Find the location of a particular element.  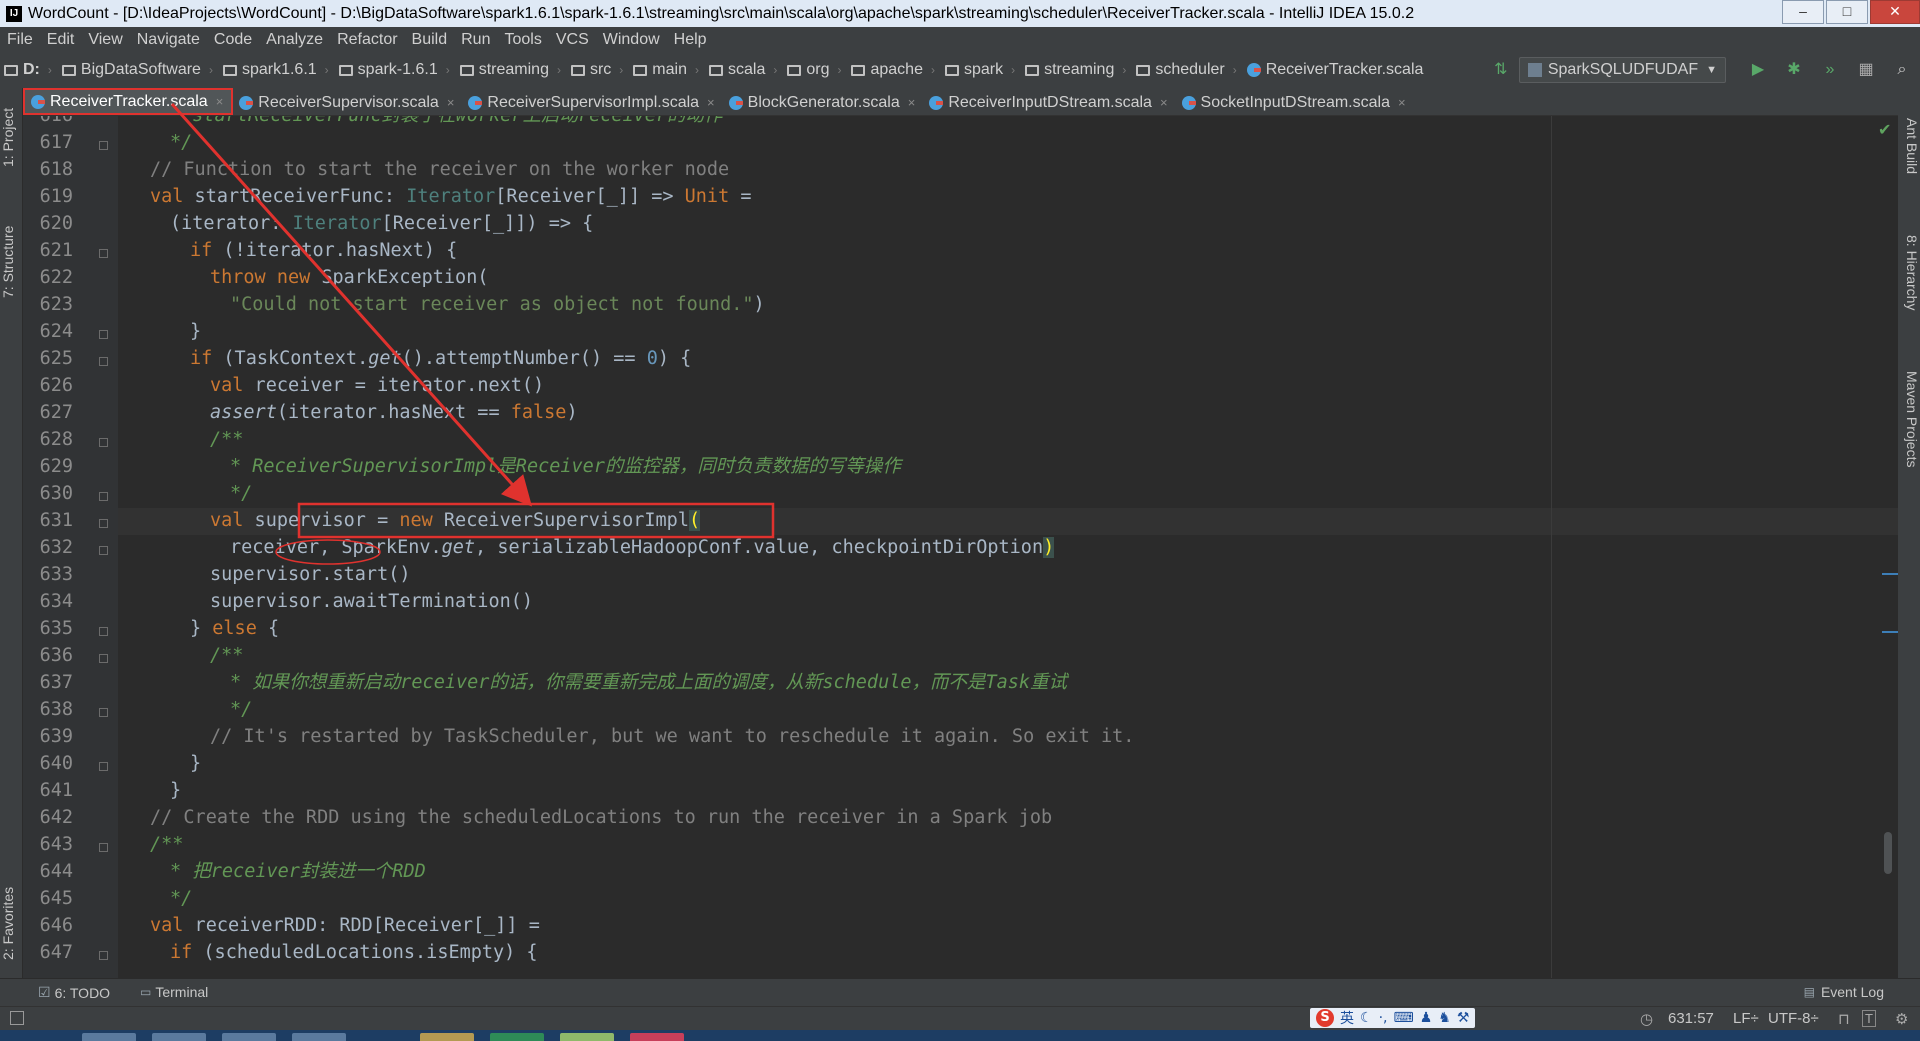

terminal-tool-button: ▭ Terminal is located at coordinates (174, 992).